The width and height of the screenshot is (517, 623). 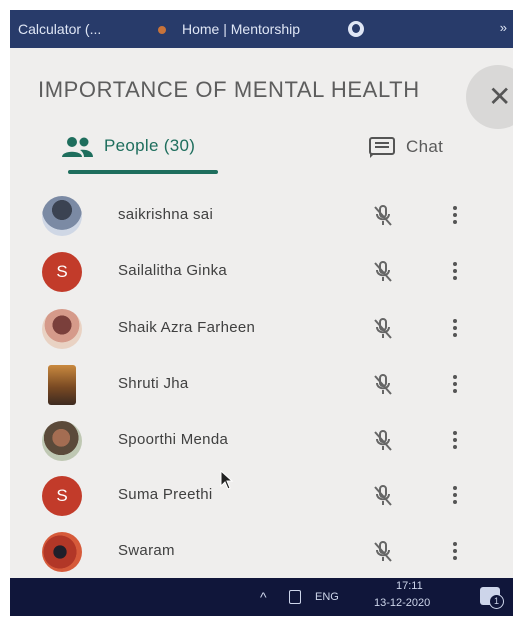 What do you see at coordinates (261, 552) in the screenshot?
I see `participant-row: Swaram` at bounding box center [261, 552].